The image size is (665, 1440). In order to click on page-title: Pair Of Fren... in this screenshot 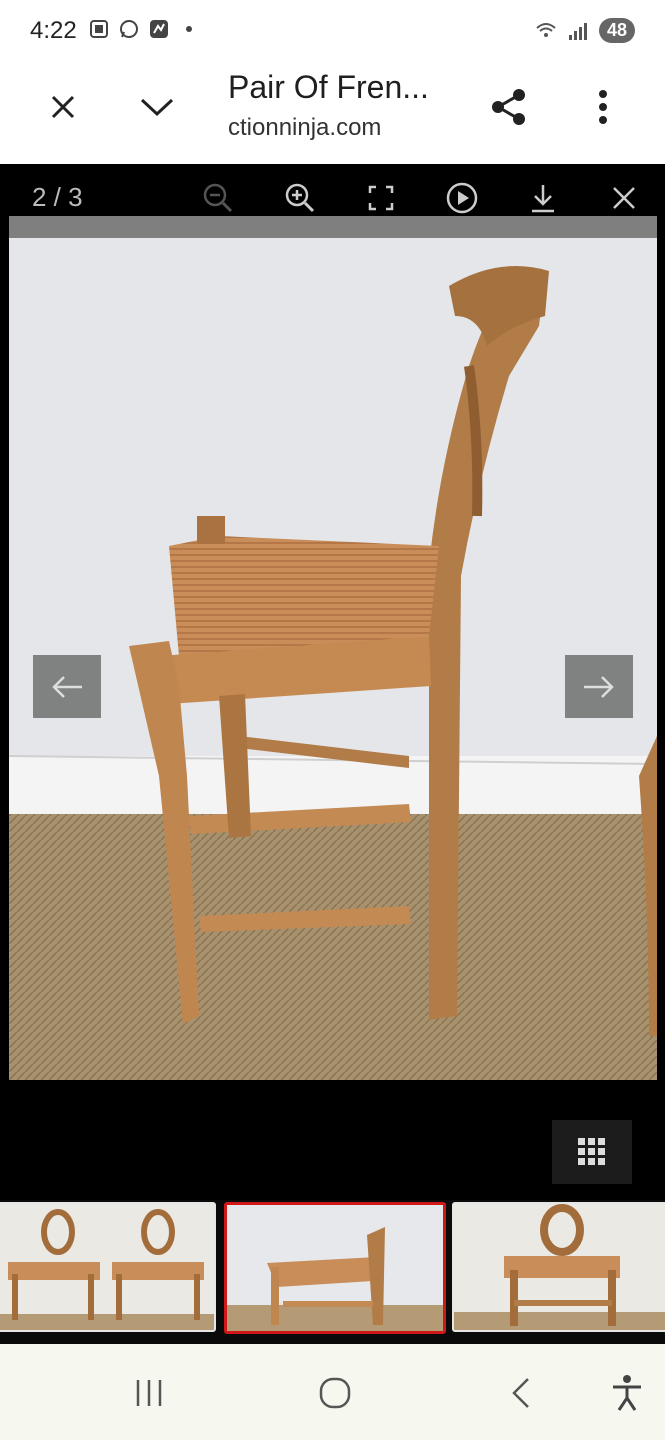, I will do `click(328, 87)`.